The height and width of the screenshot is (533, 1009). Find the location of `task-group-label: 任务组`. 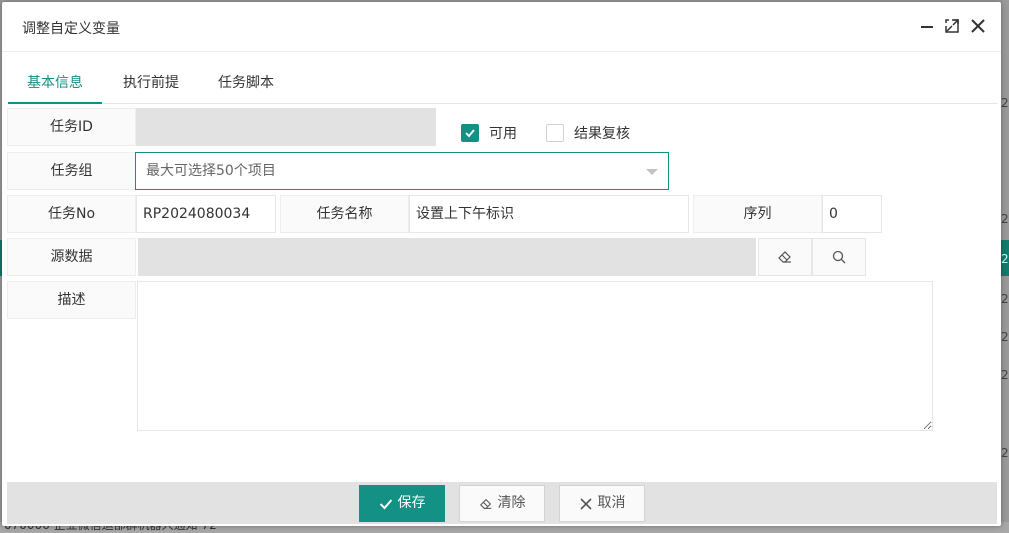

task-group-label: 任务组 is located at coordinates (71, 171).